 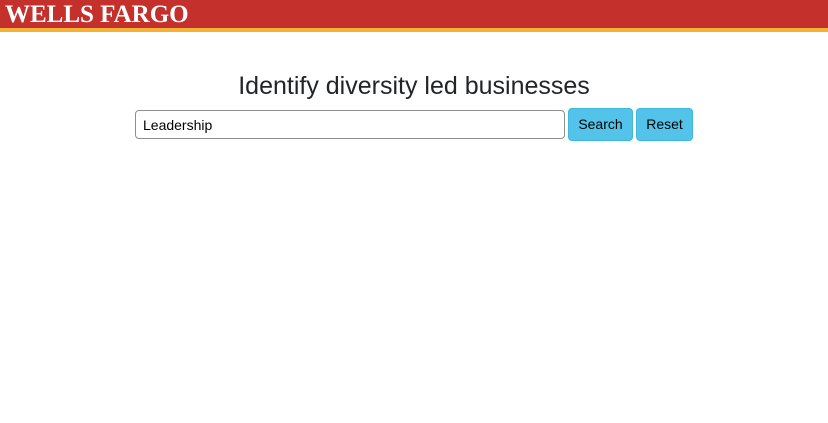 I want to click on search-input, so click(x=350, y=124).